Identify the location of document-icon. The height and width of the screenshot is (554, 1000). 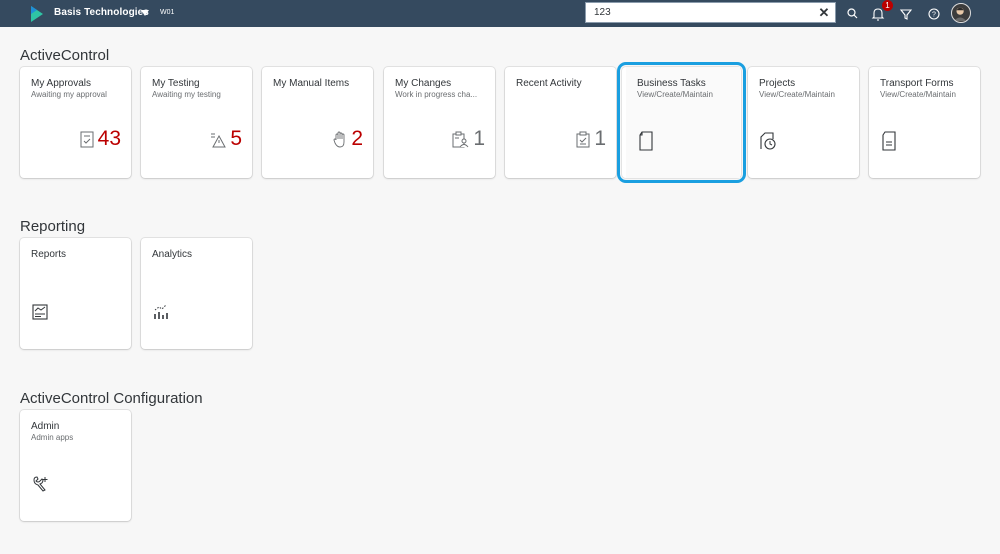
(646, 141).